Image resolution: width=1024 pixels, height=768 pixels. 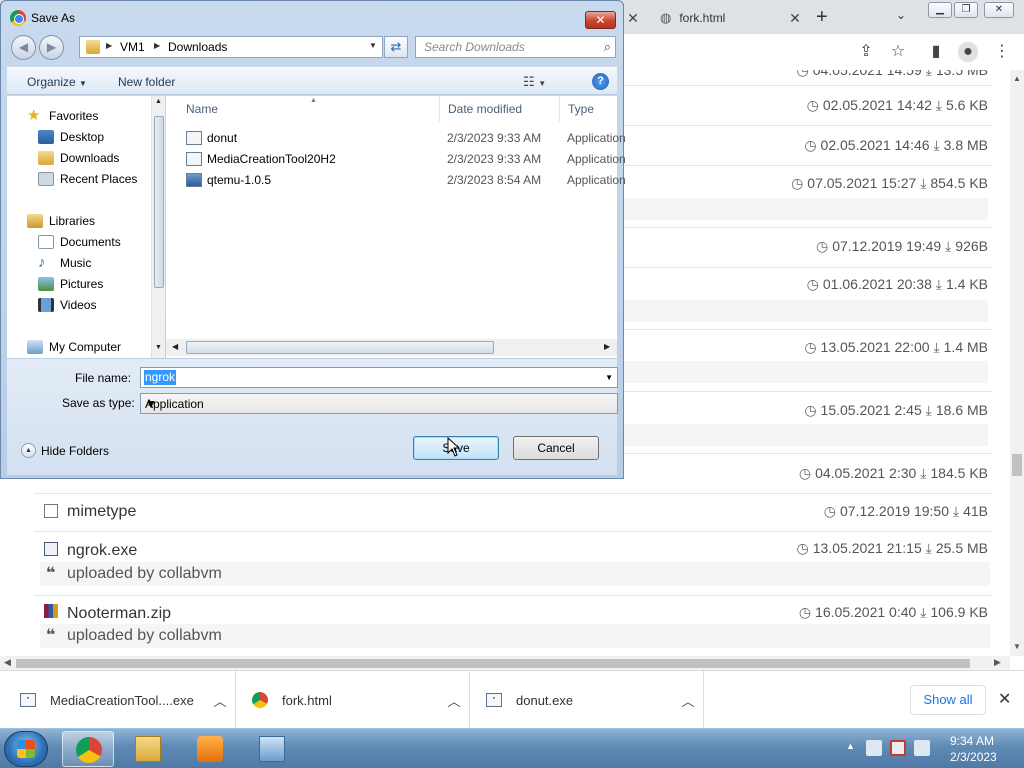 I want to click on file-name: Nooterman.zip, so click(x=119, y=614).